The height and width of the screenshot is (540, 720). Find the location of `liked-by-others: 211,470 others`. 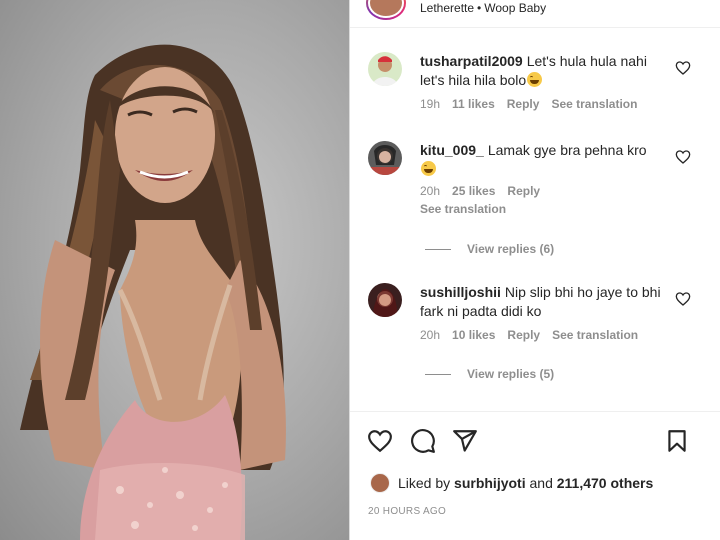

liked-by-others: 211,470 others is located at coordinates (605, 483).